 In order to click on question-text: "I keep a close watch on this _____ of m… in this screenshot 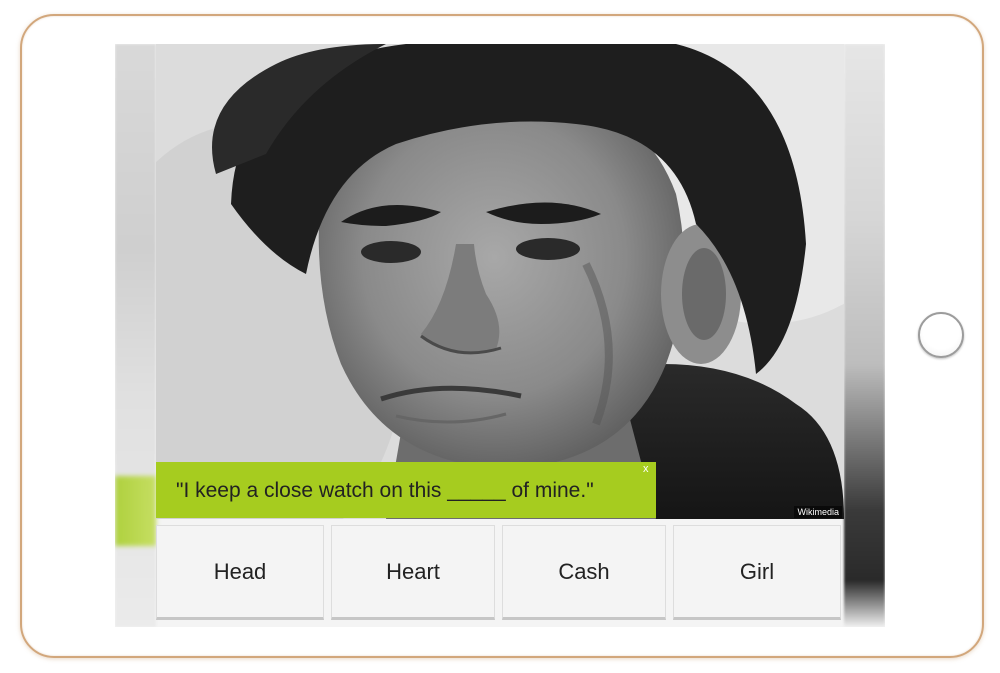, I will do `click(385, 490)`.